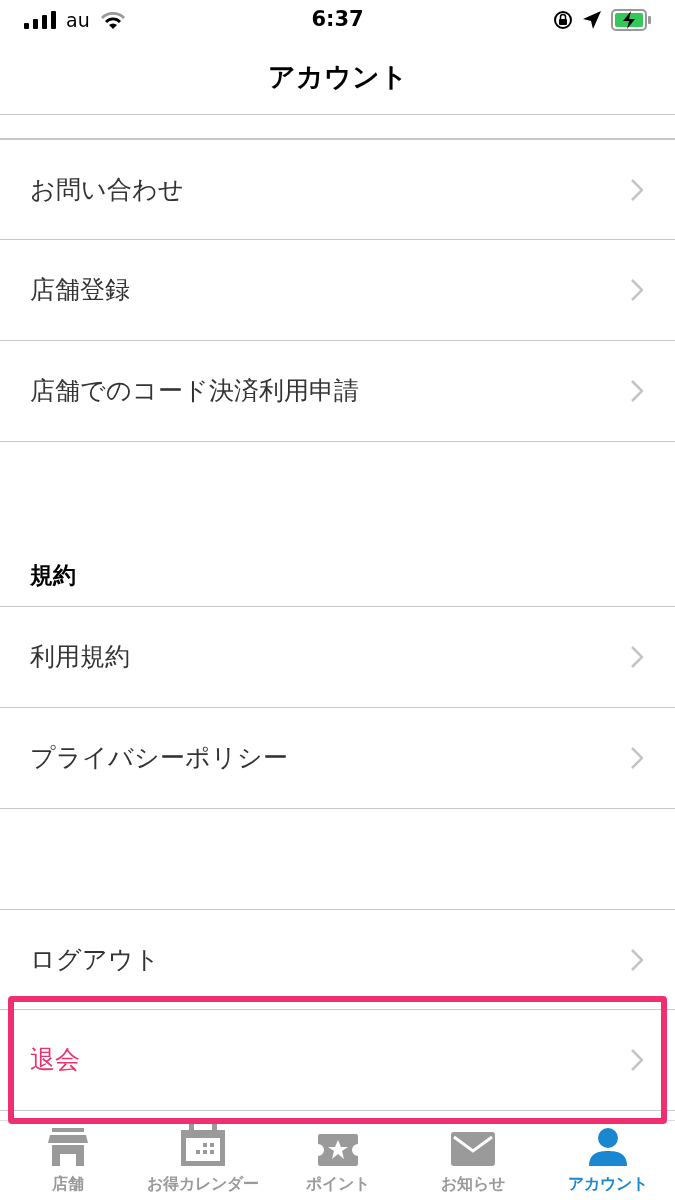  Describe the element at coordinates (563, 20) in the screenshot. I see `rotation-lock-icon` at that location.